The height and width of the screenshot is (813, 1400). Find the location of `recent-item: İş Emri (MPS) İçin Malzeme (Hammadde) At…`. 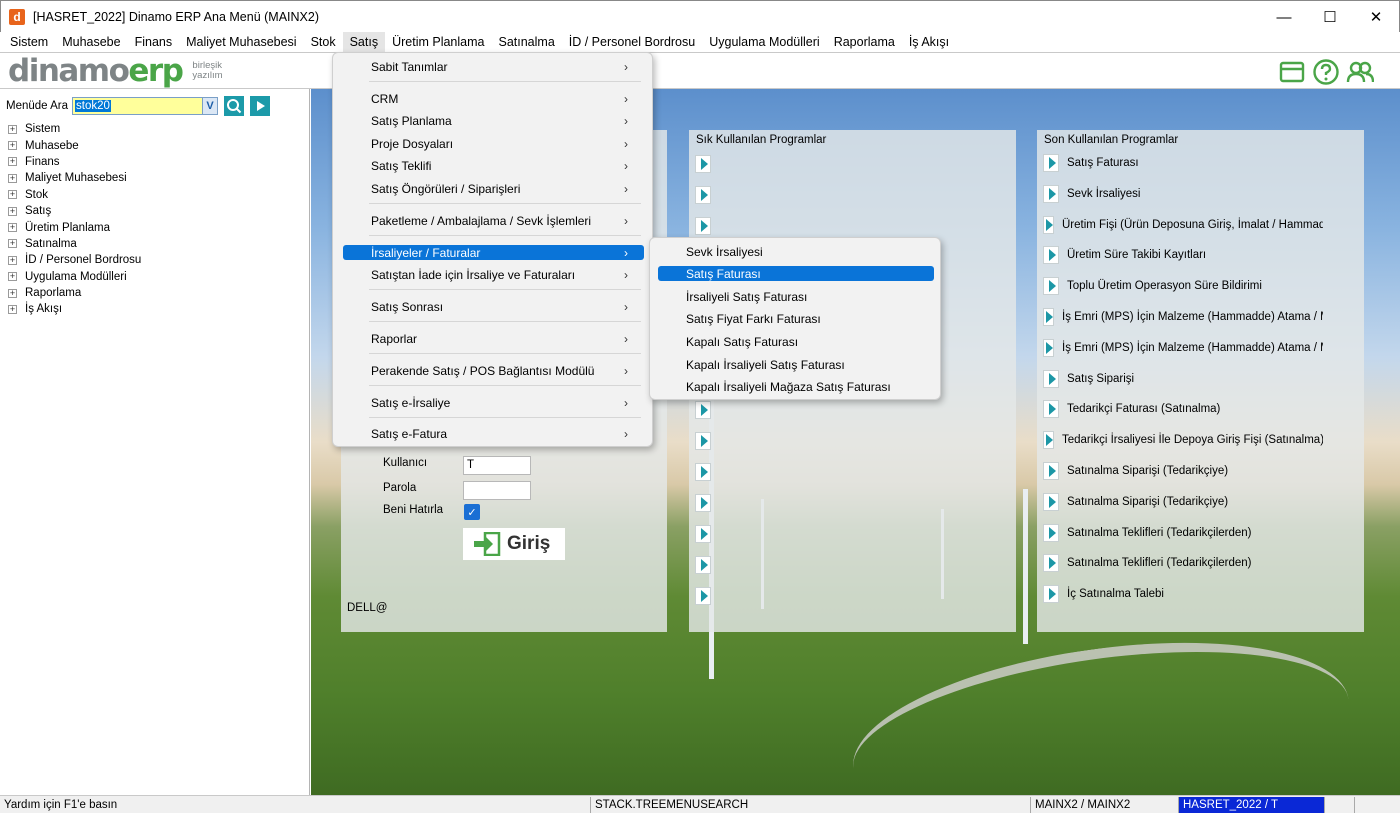

recent-item: İş Emri (MPS) İçin Malzeme (Hammadde) At… is located at coordinates (1183, 348).